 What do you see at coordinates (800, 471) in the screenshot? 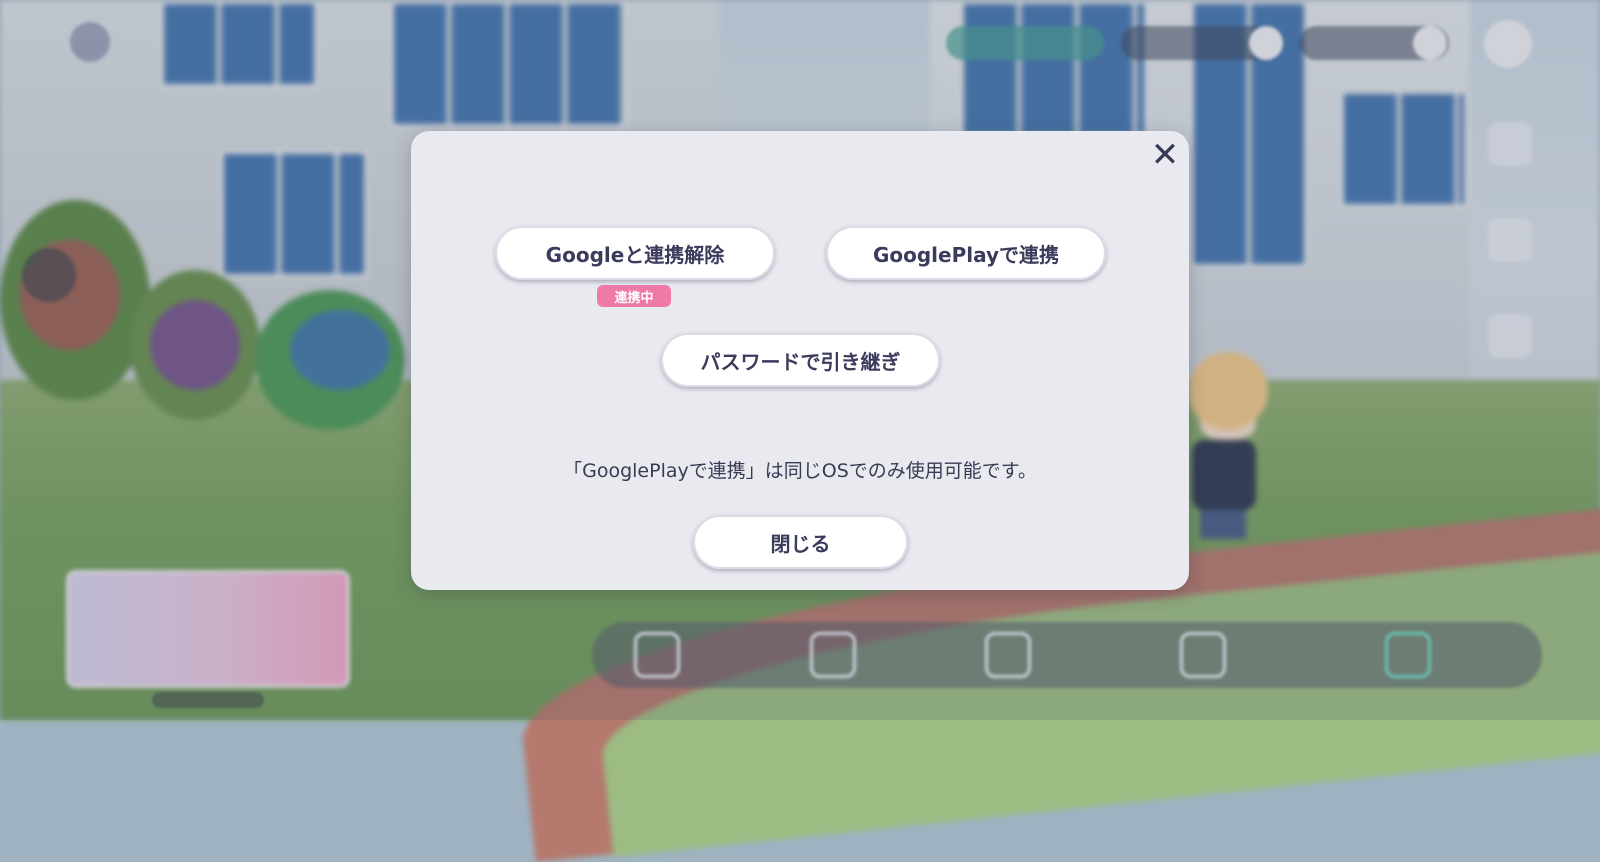
I see `os-notice-text: 「GooglePlayで連携」は同じOSでのみ使用可能です。` at bounding box center [800, 471].